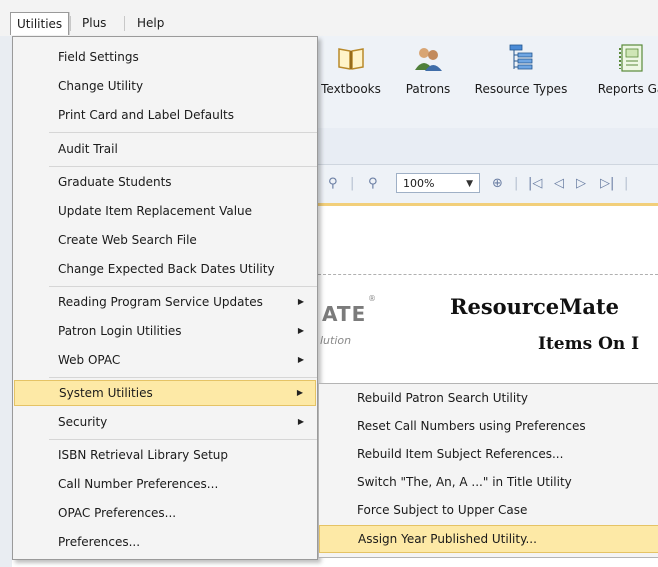  I want to click on menu-item-graduate-students: Graduate Students, so click(165, 182).